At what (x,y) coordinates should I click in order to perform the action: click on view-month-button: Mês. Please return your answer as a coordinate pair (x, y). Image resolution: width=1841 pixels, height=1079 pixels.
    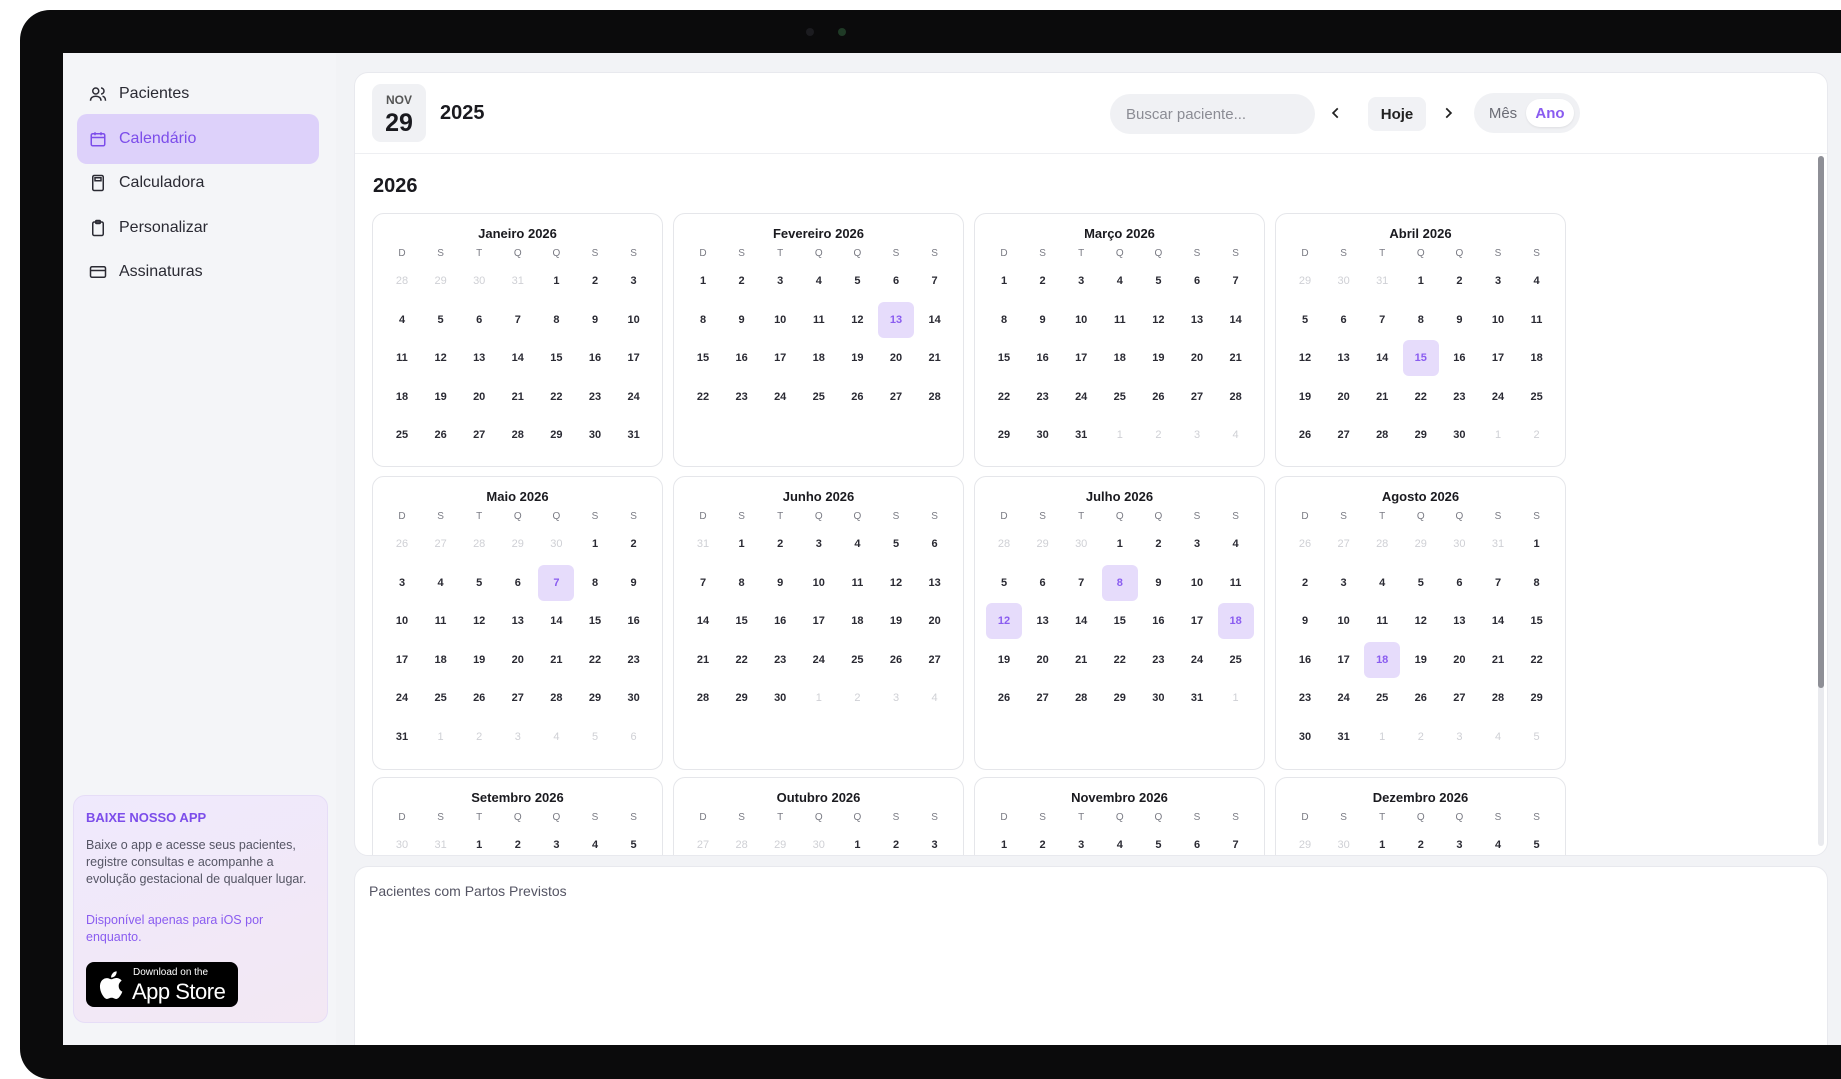
    Looking at the image, I should click on (1503, 113).